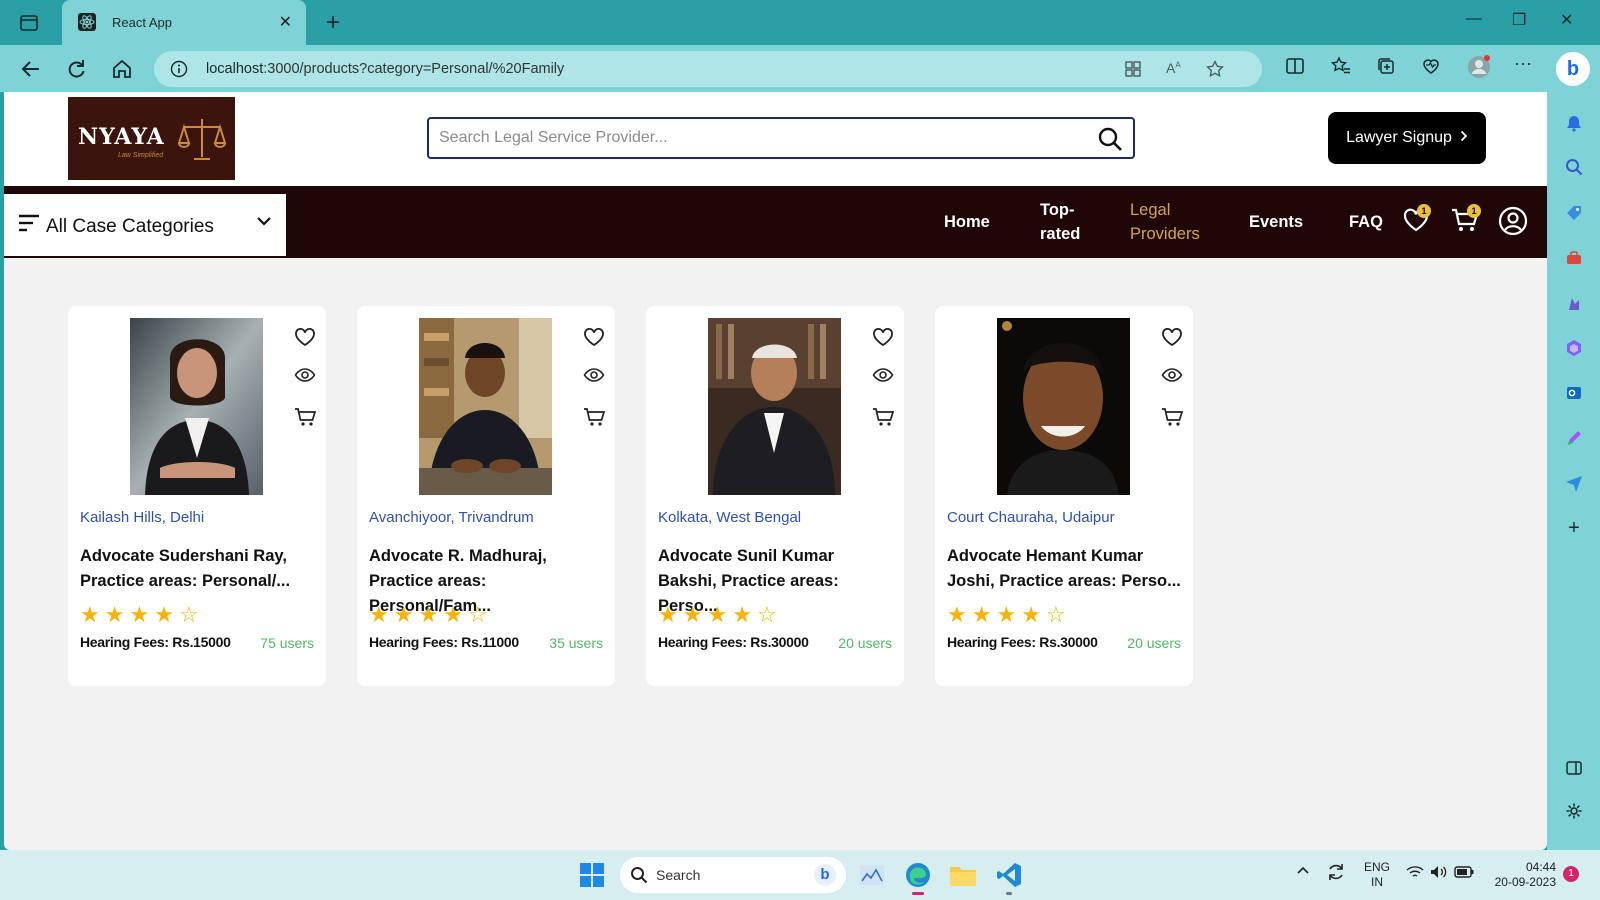 Image resolution: width=1600 pixels, height=900 pixels. What do you see at coordinates (1464, 874) in the screenshot?
I see `battery-icon` at bounding box center [1464, 874].